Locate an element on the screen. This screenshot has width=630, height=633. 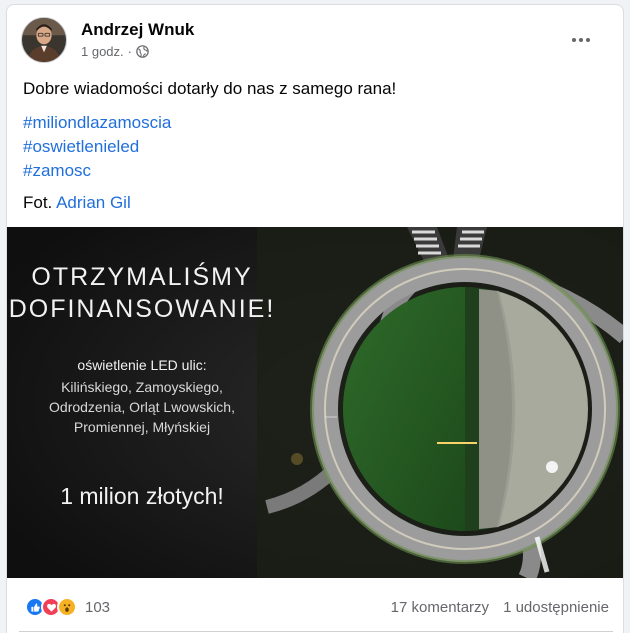
hashtag-link: #zamosc is located at coordinates (97, 171).